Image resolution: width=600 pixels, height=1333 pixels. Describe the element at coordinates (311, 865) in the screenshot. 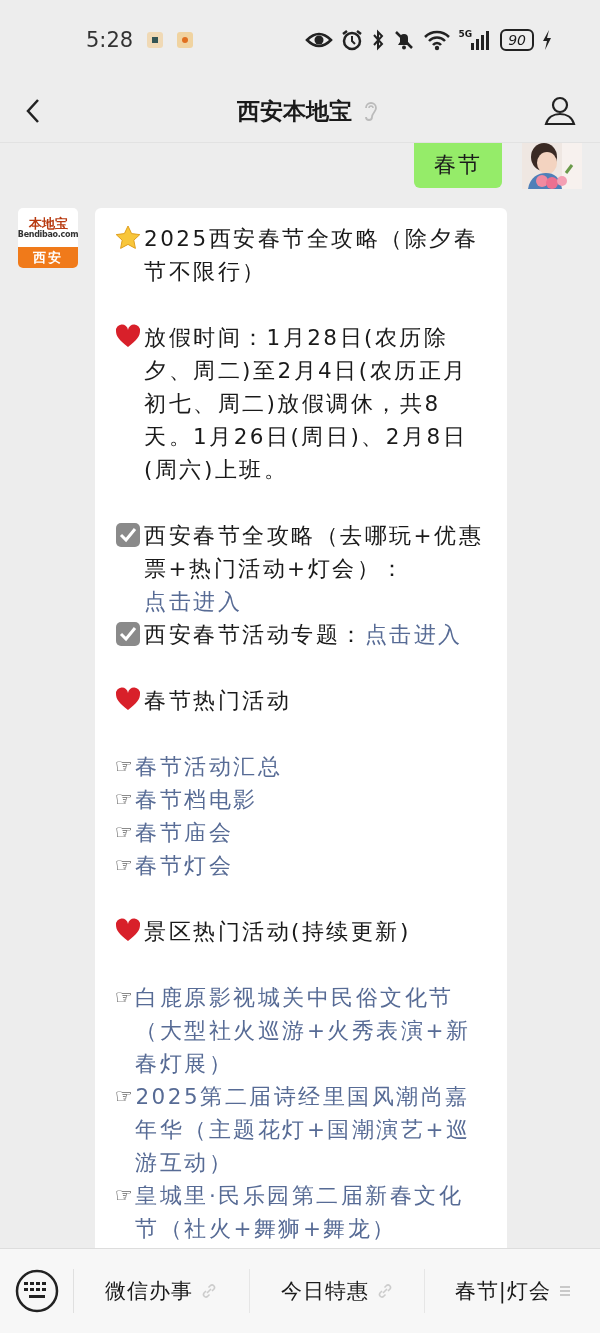

I see `link: 春节灯会` at that location.